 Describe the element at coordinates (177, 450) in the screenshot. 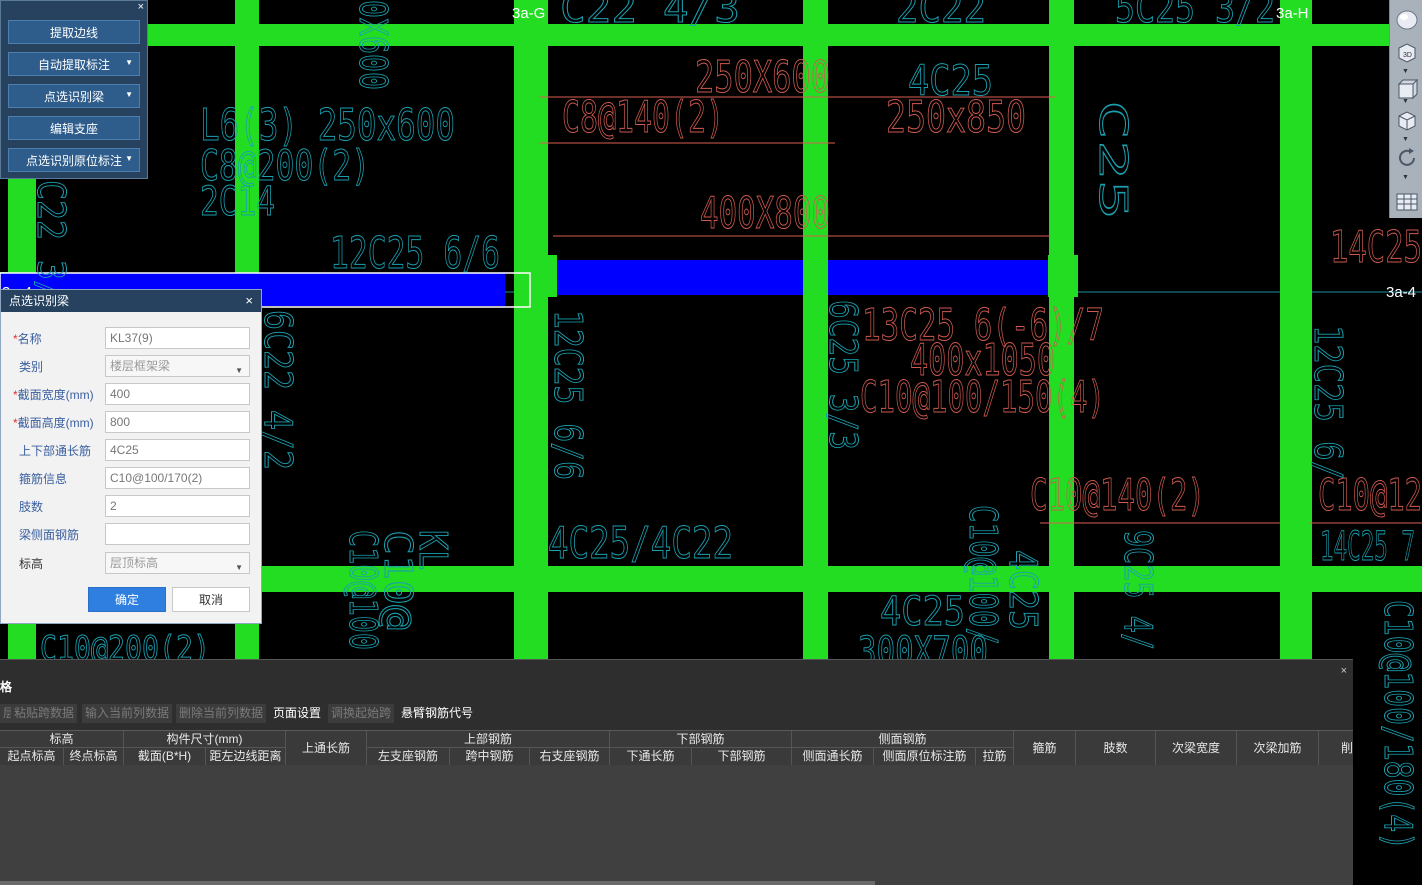

I see `through-bars-input: 4C25` at that location.